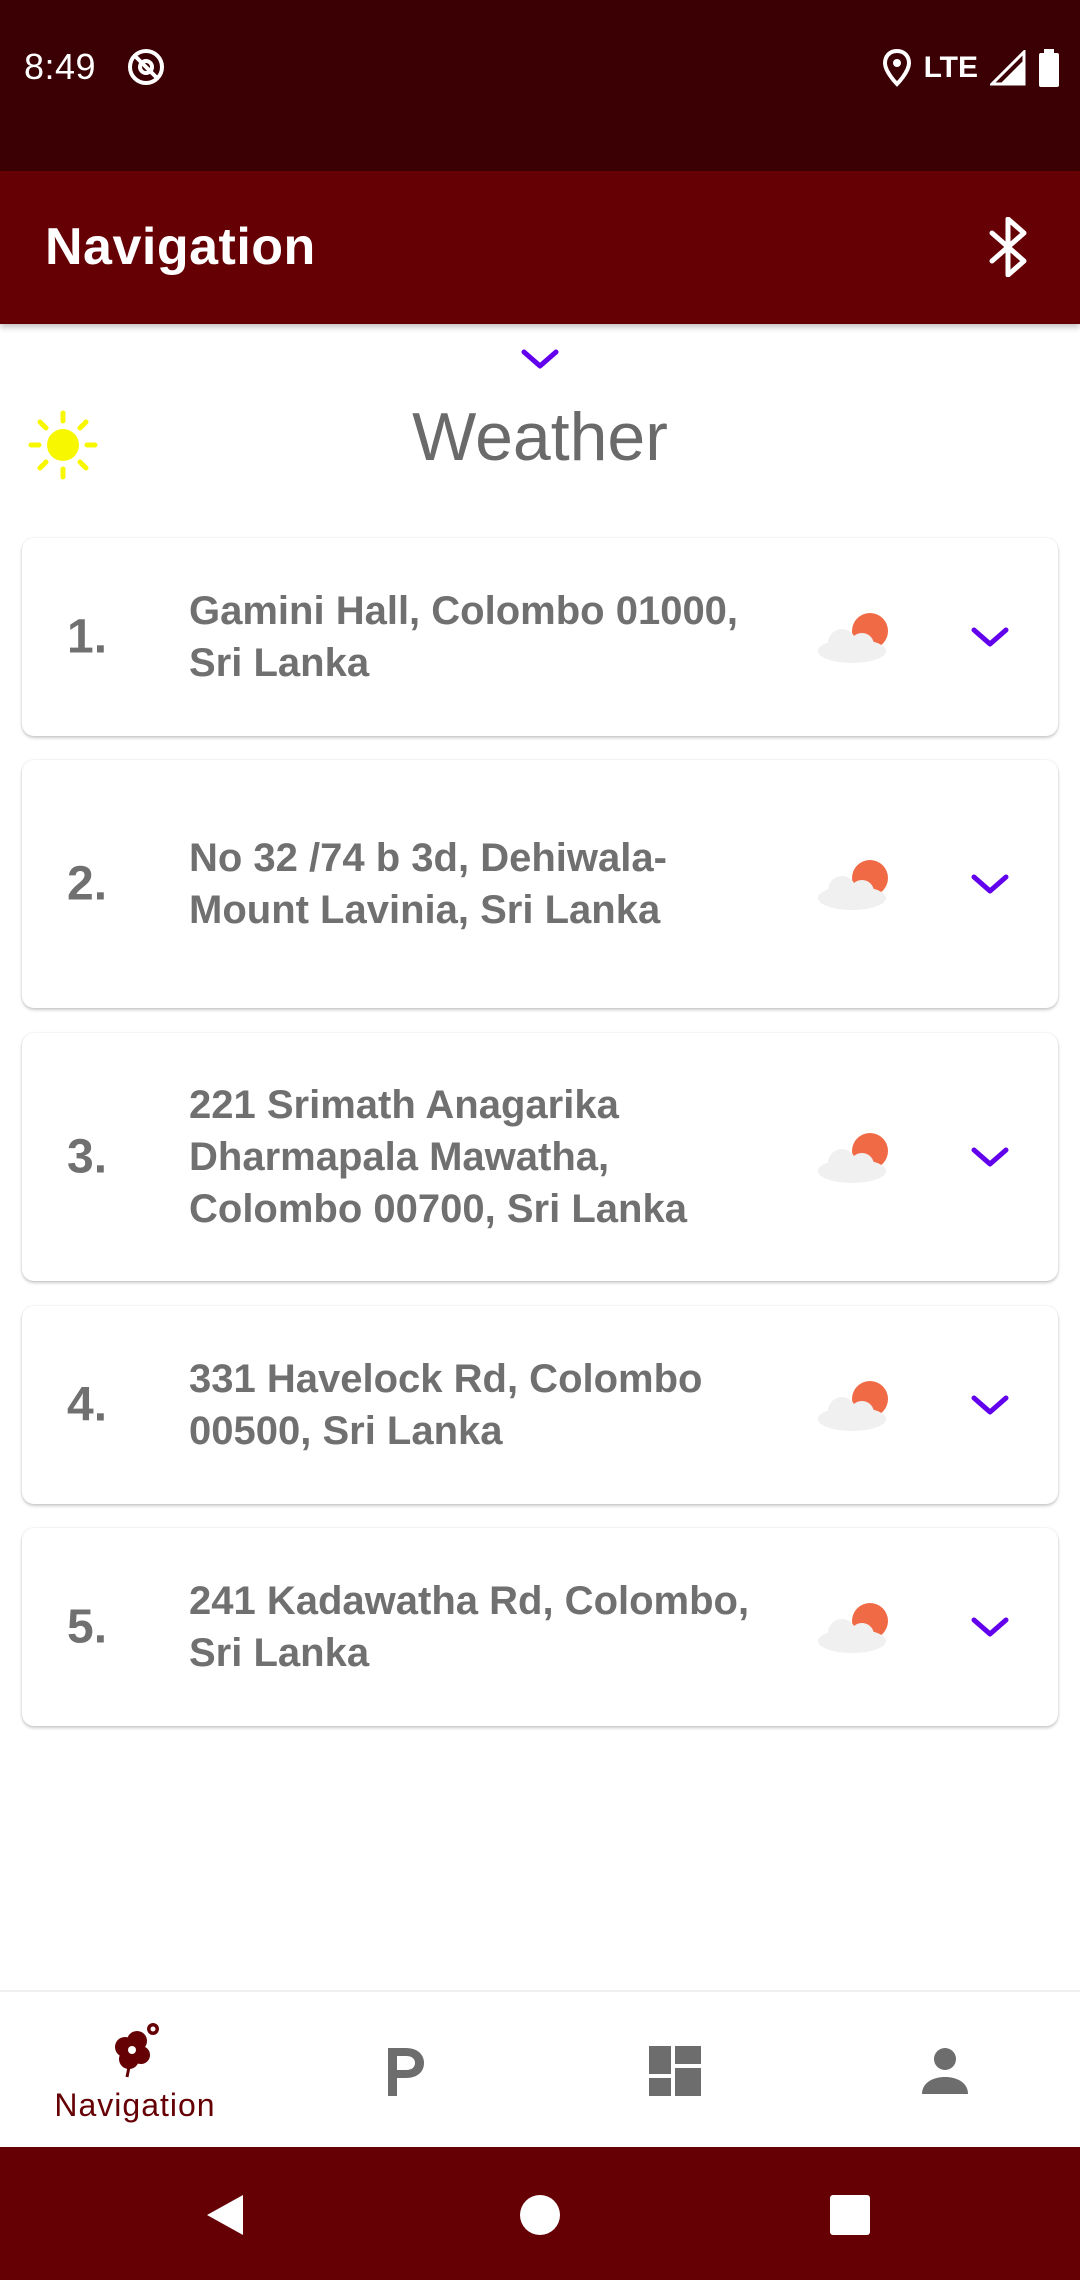  What do you see at coordinates (146, 67) in the screenshot?
I see `notification-at-icon` at bounding box center [146, 67].